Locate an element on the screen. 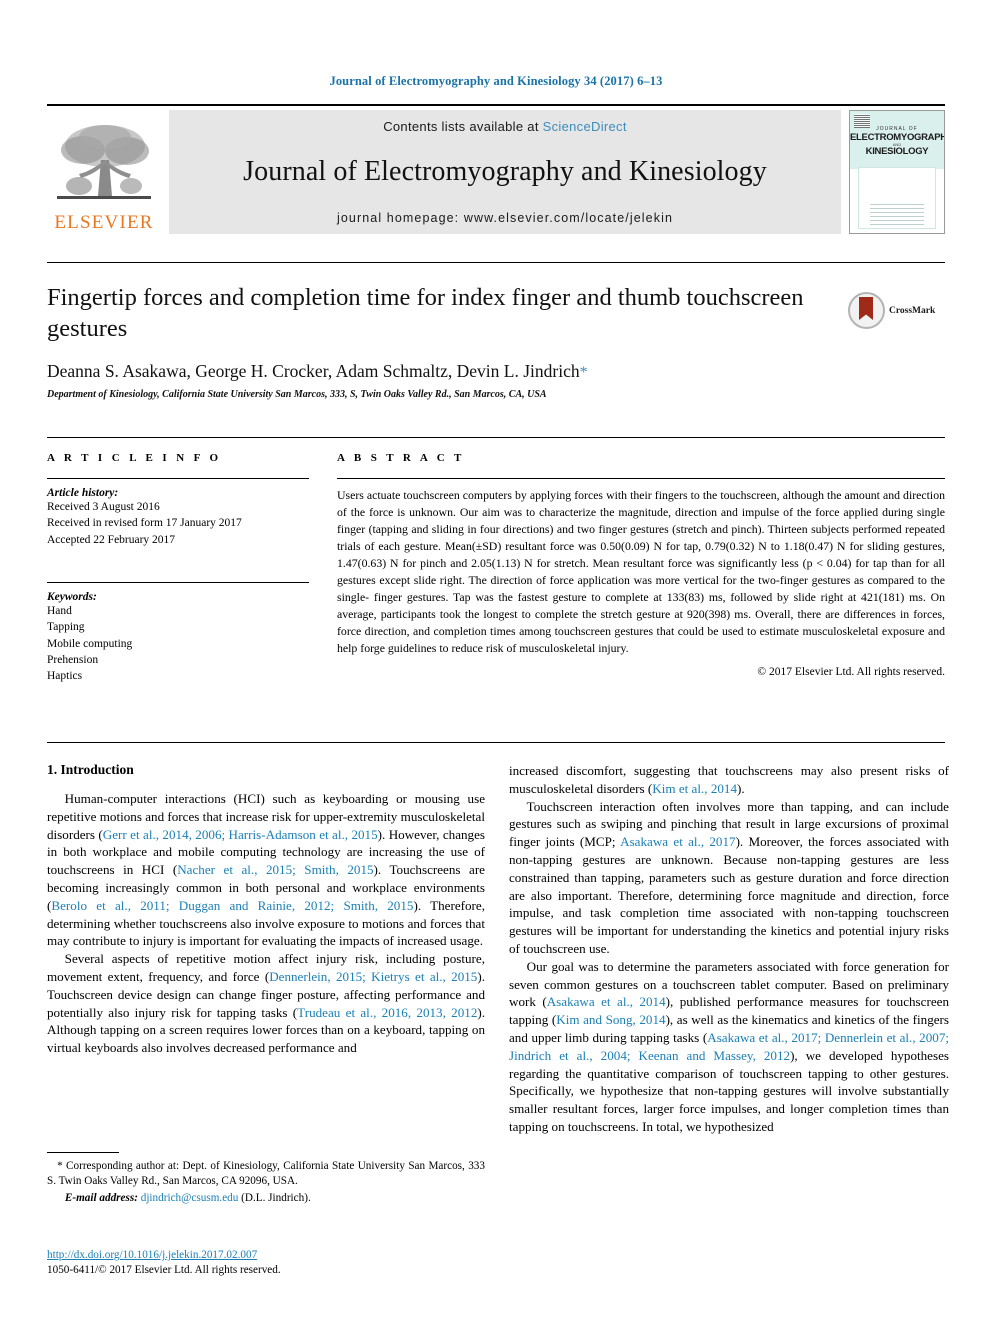 The image size is (992, 1323). sciencedirect-link: ScienceDirect is located at coordinates (585, 126).